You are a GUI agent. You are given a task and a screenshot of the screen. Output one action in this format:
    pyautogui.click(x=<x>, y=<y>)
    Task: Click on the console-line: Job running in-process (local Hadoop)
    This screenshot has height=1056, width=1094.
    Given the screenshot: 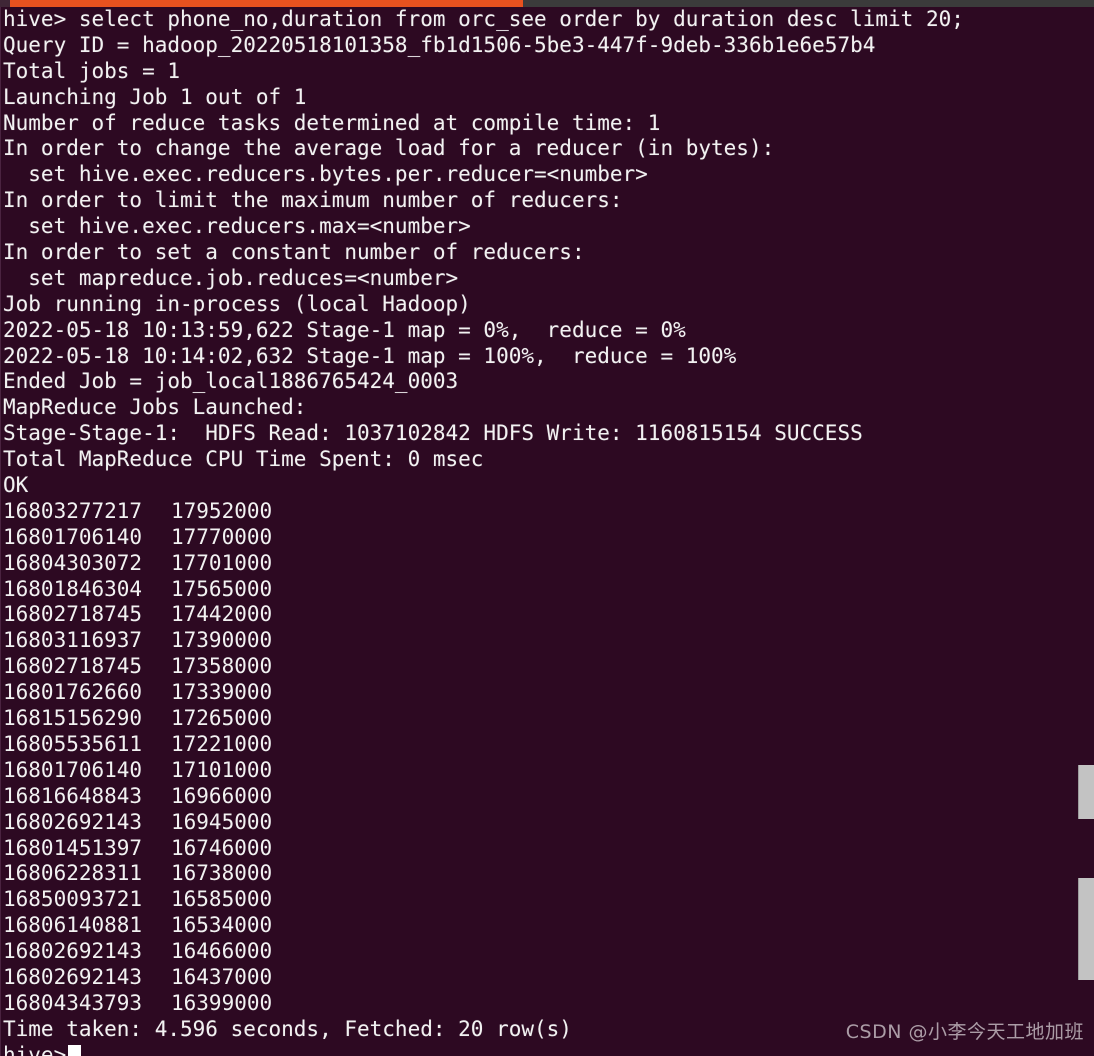 What is the action you would take?
    pyautogui.click(x=237, y=303)
    